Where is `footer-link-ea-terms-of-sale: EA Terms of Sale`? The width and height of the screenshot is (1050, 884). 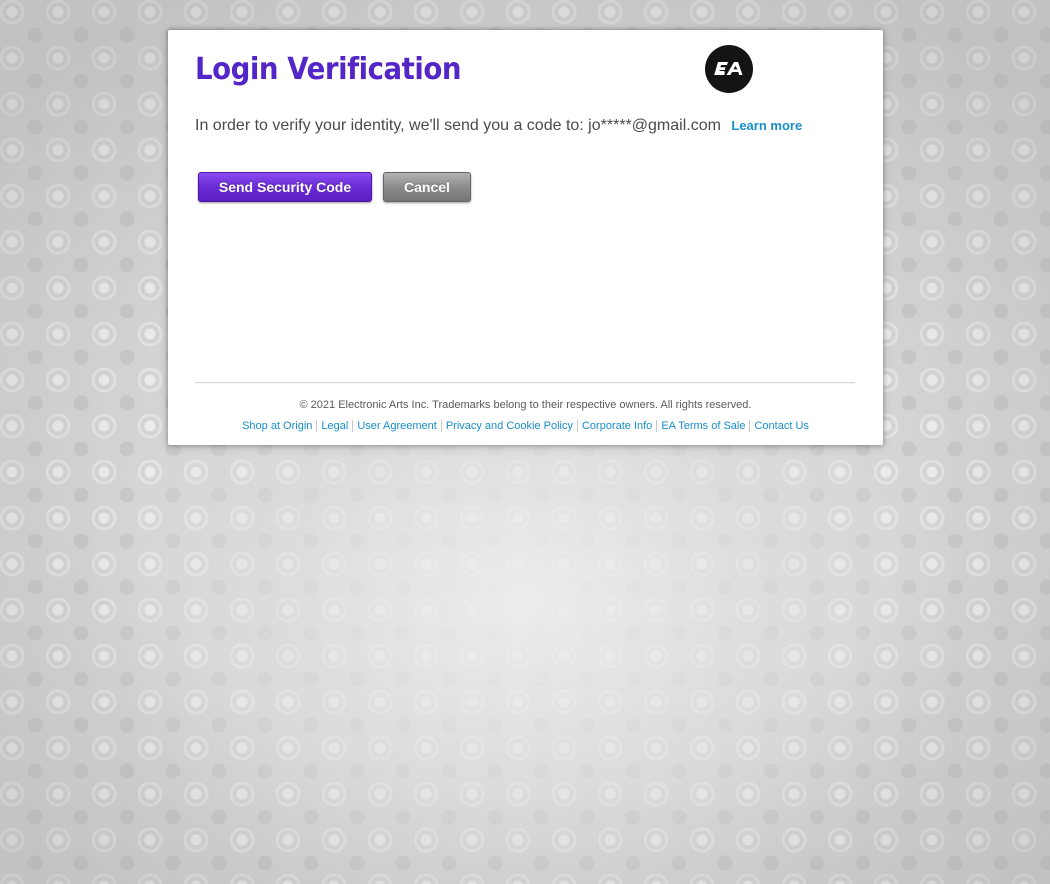 footer-link-ea-terms-of-sale: EA Terms of Sale is located at coordinates (702, 426).